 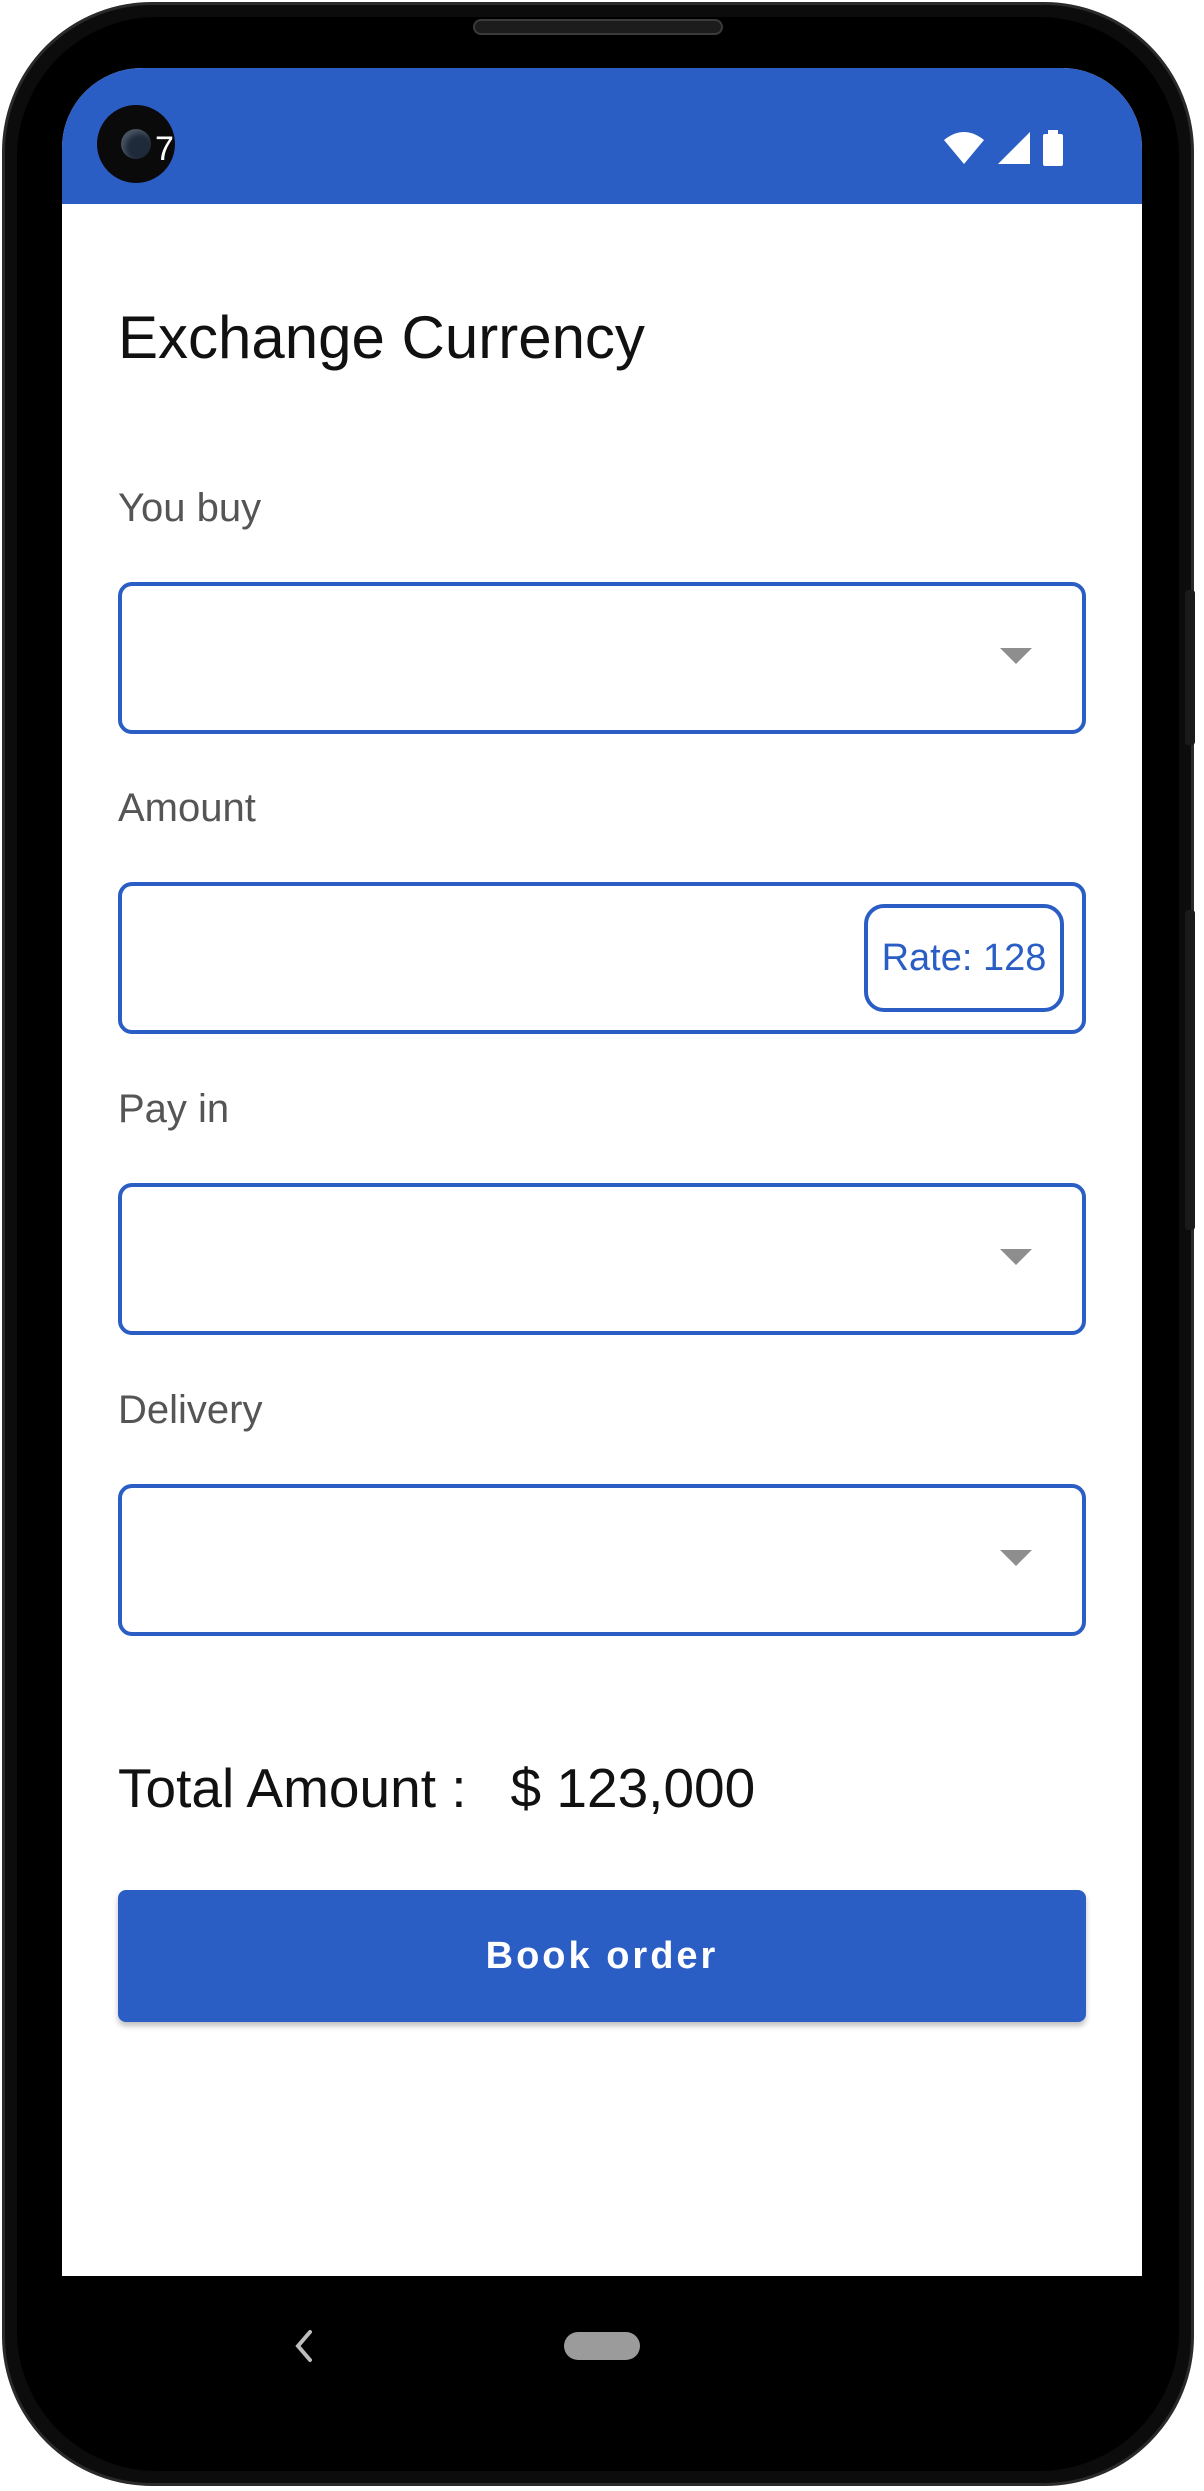 What do you see at coordinates (164, 149) in the screenshot?
I see `status-time: 7` at bounding box center [164, 149].